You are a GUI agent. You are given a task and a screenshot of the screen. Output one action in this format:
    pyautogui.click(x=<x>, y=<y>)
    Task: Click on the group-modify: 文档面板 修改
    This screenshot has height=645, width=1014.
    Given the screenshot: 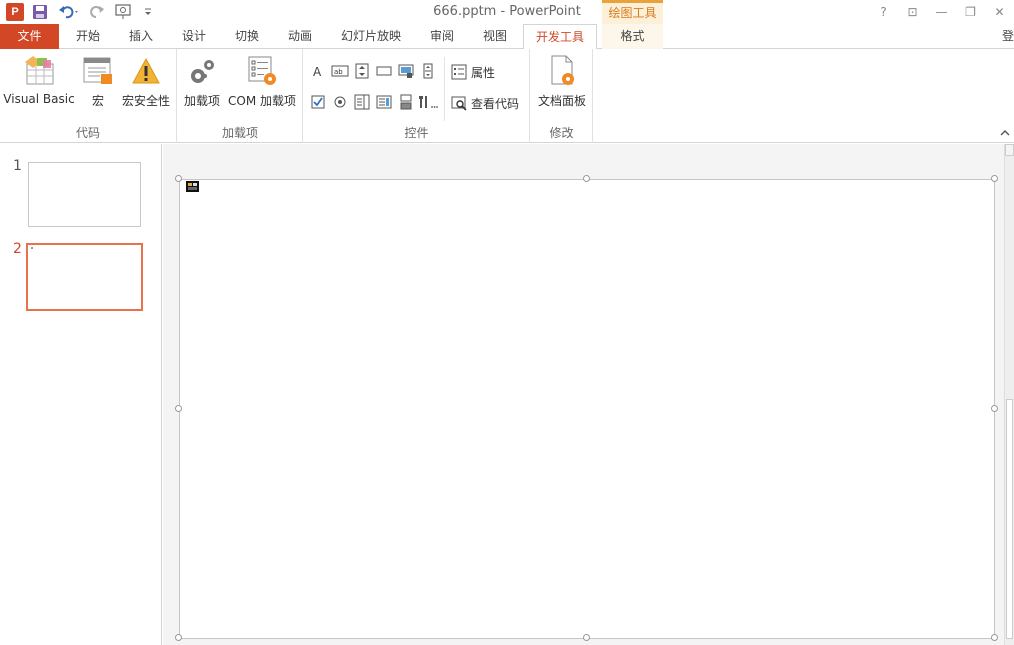 What is the action you would take?
    pyautogui.click(x=562, y=96)
    